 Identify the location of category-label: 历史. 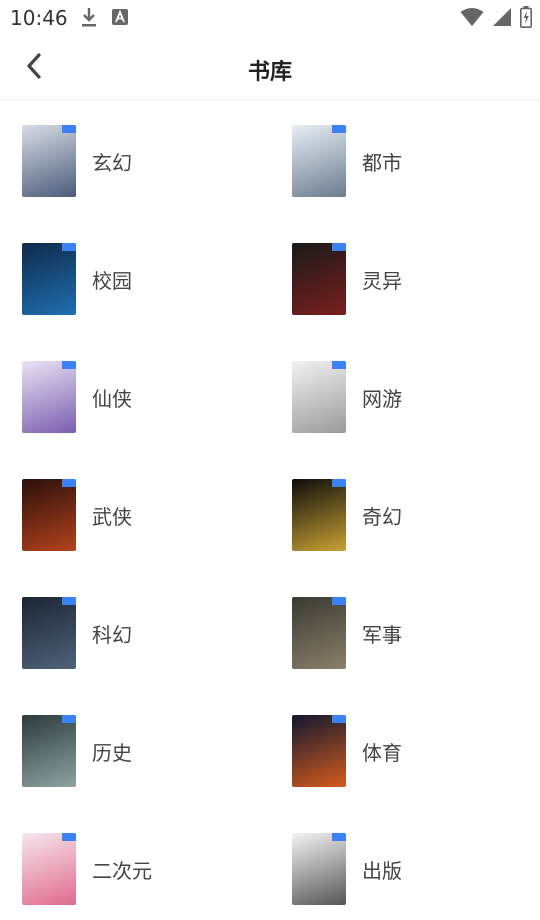
(112, 752).